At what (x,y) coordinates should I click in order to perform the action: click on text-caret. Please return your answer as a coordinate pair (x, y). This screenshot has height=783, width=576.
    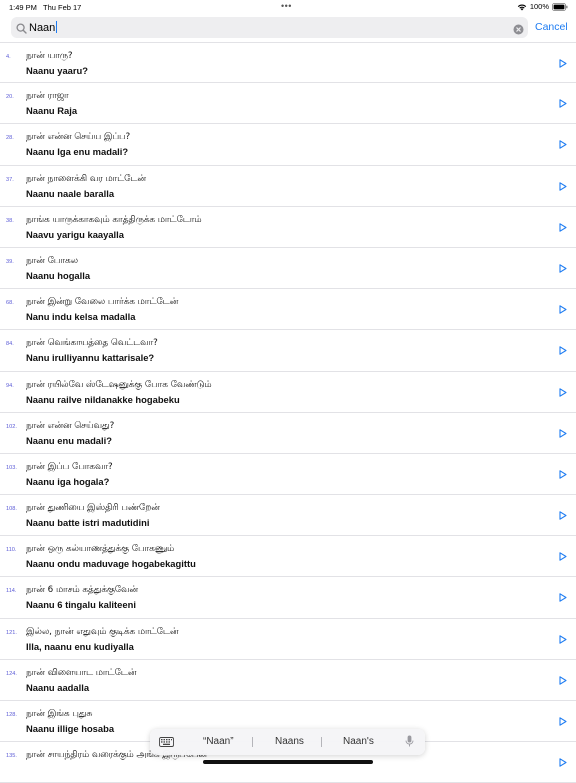
    Looking at the image, I should click on (56, 26).